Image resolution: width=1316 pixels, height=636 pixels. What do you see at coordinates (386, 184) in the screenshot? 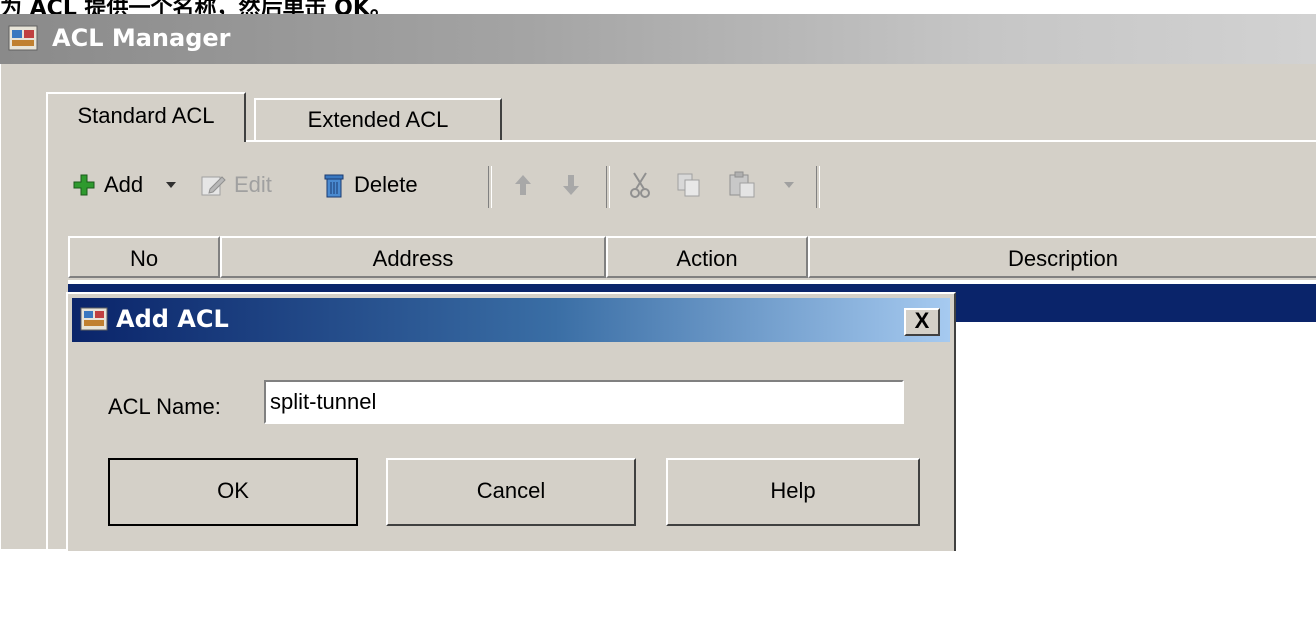
I see `delete-label: Delete` at bounding box center [386, 184].